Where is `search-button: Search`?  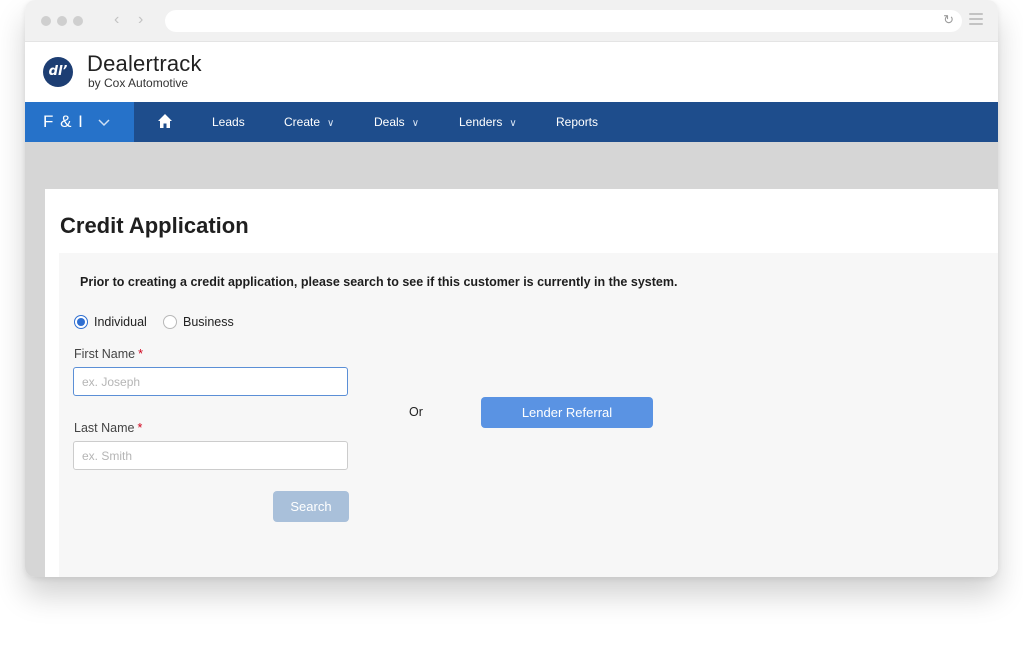 search-button: Search is located at coordinates (311, 506).